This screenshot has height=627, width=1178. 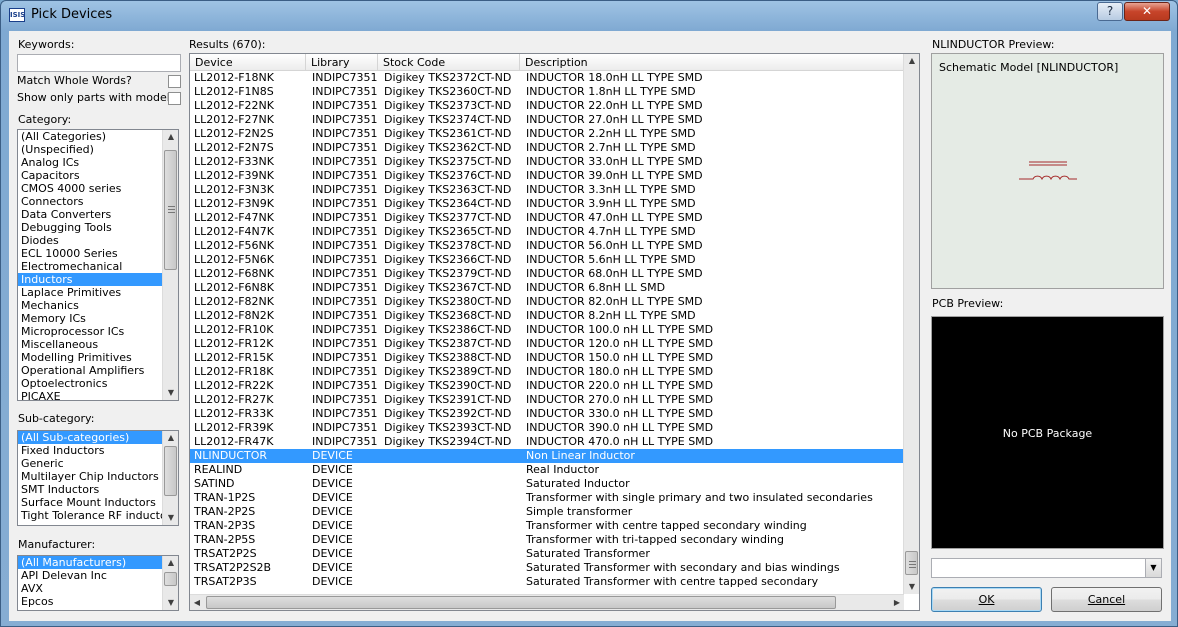 I want to click on column-header-stock-code: Stock Code, so click(x=449, y=62).